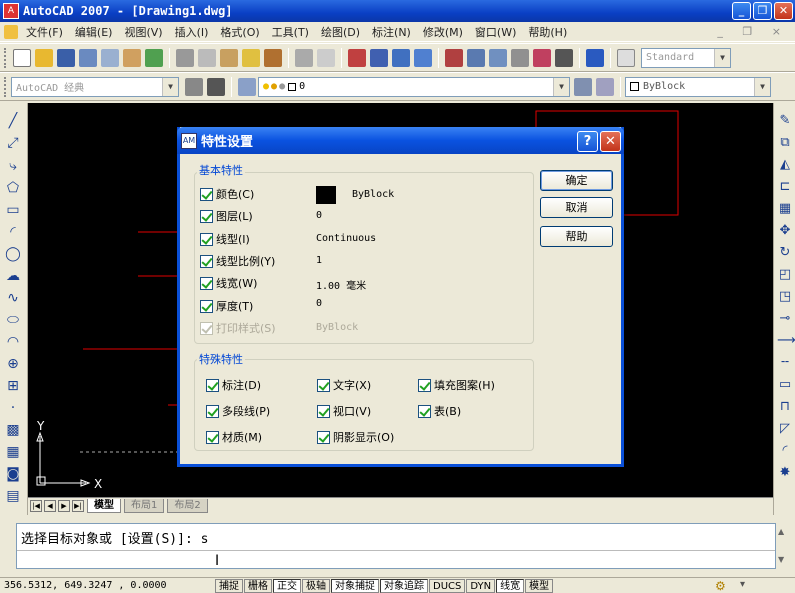 The height and width of the screenshot is (593, 795). Describe the element at coordinates (144, 505) in the screenshot. I see `tab-layout1: 布局1` at that location.